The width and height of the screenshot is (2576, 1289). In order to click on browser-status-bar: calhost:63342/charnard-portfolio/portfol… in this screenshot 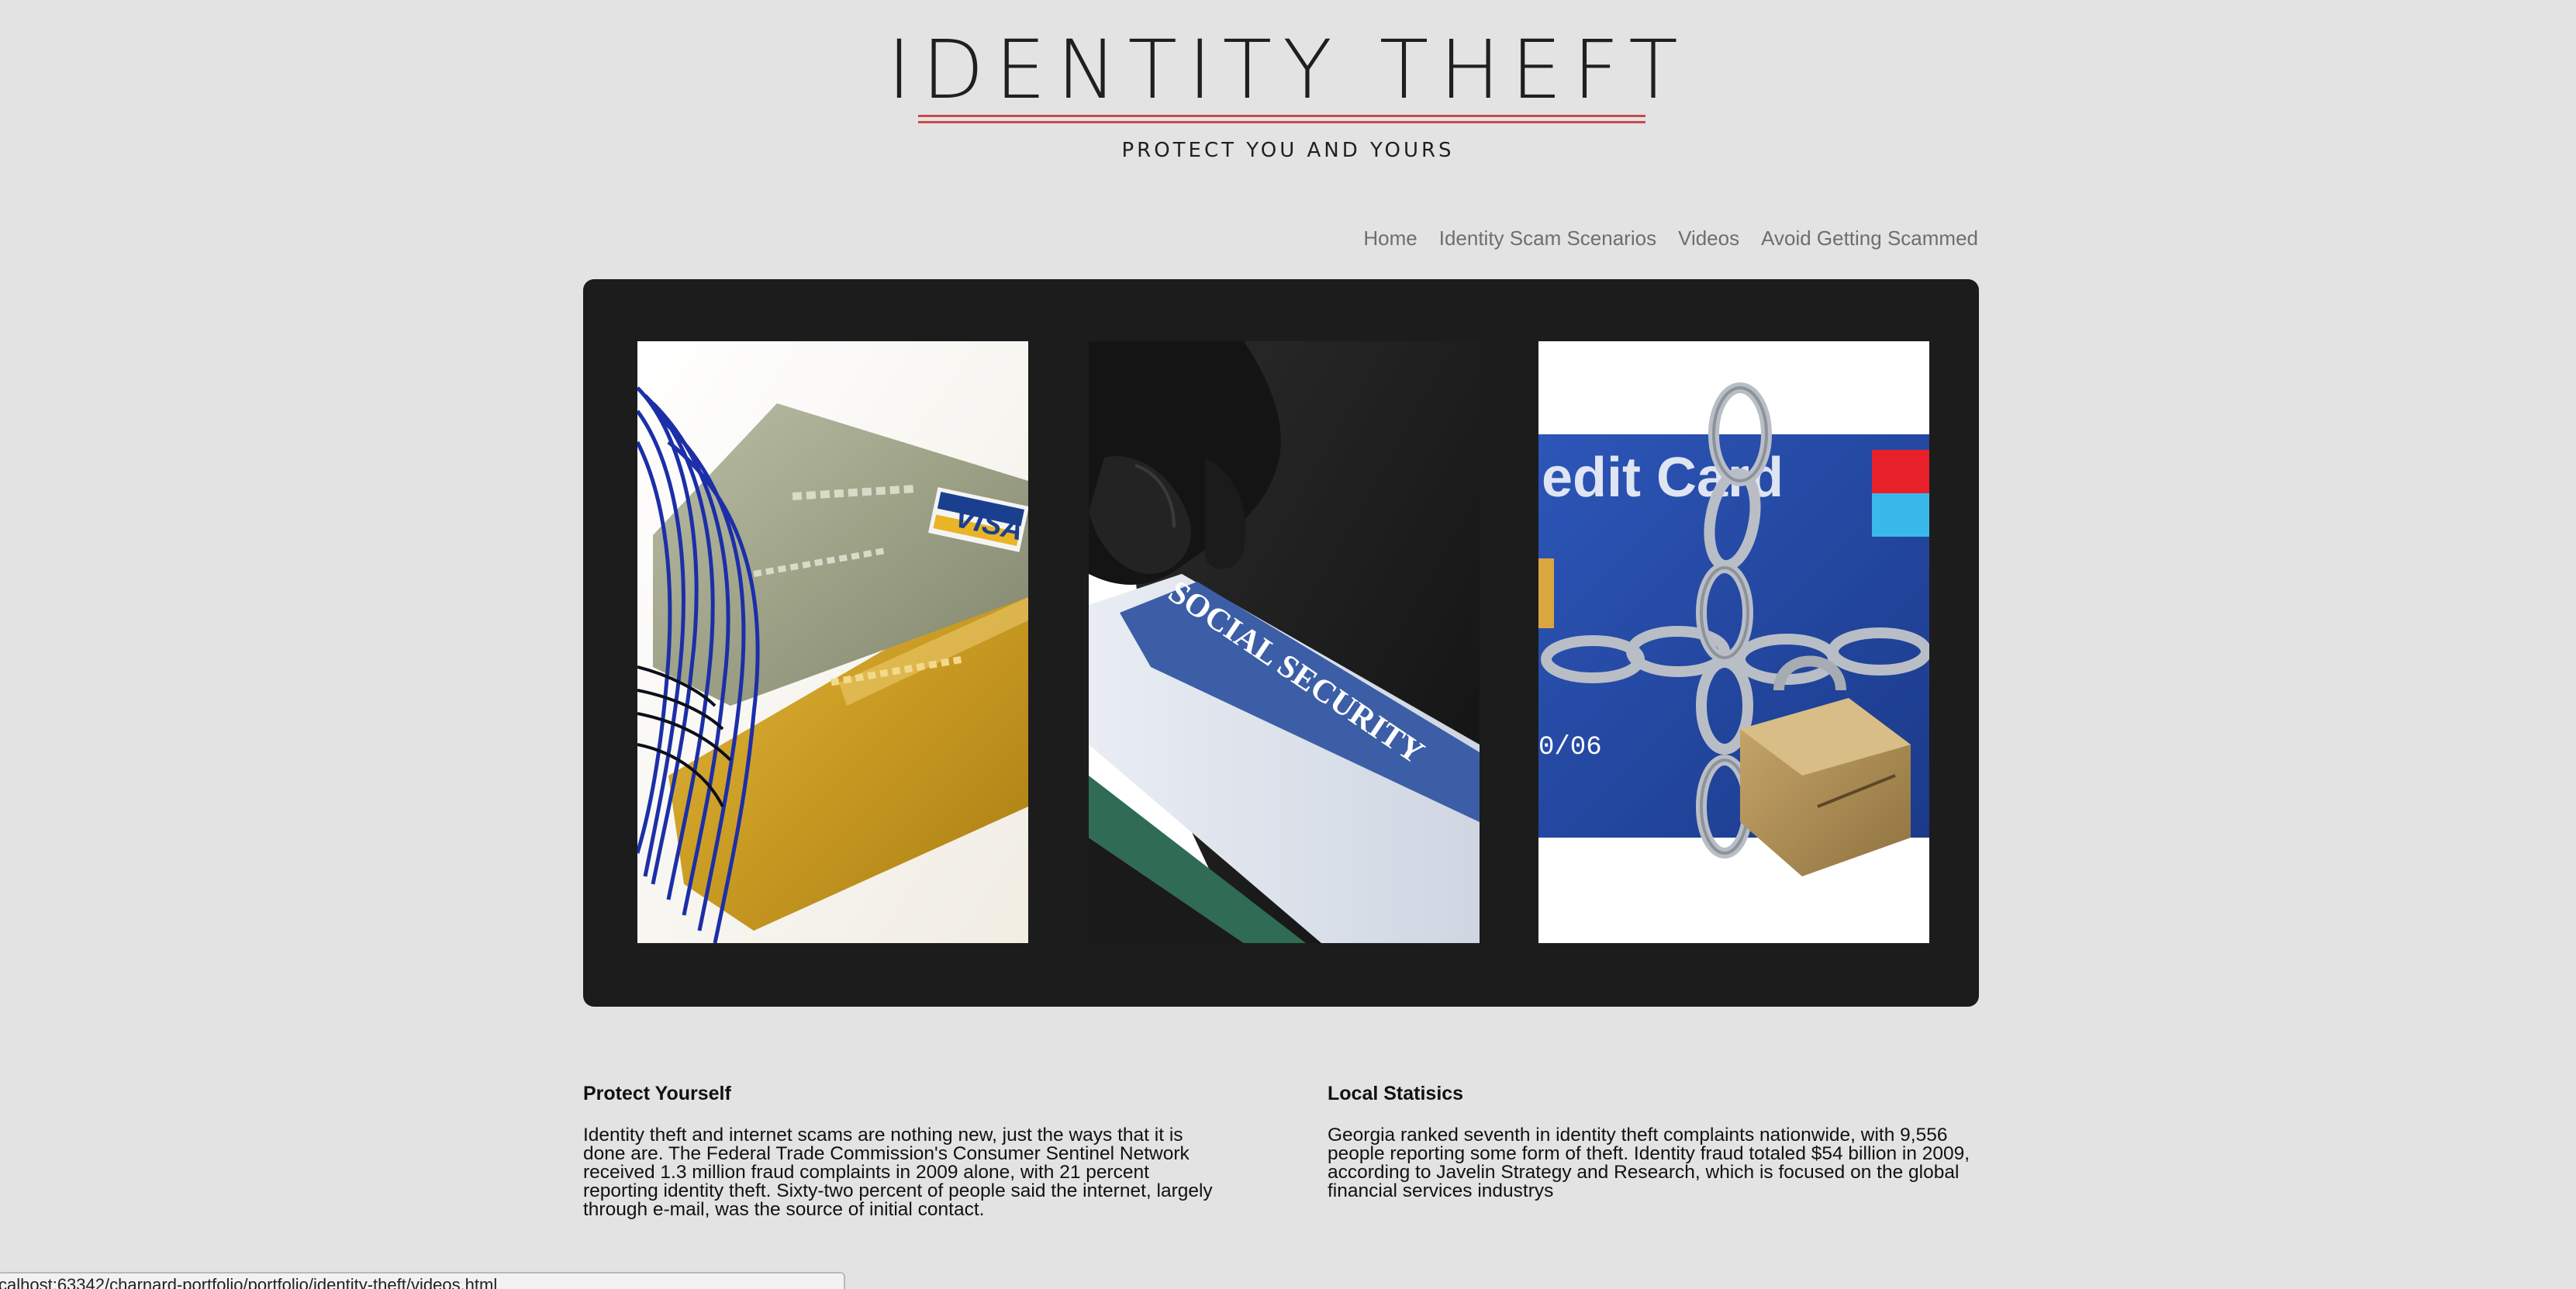, I will do `click(422, 1280)`.